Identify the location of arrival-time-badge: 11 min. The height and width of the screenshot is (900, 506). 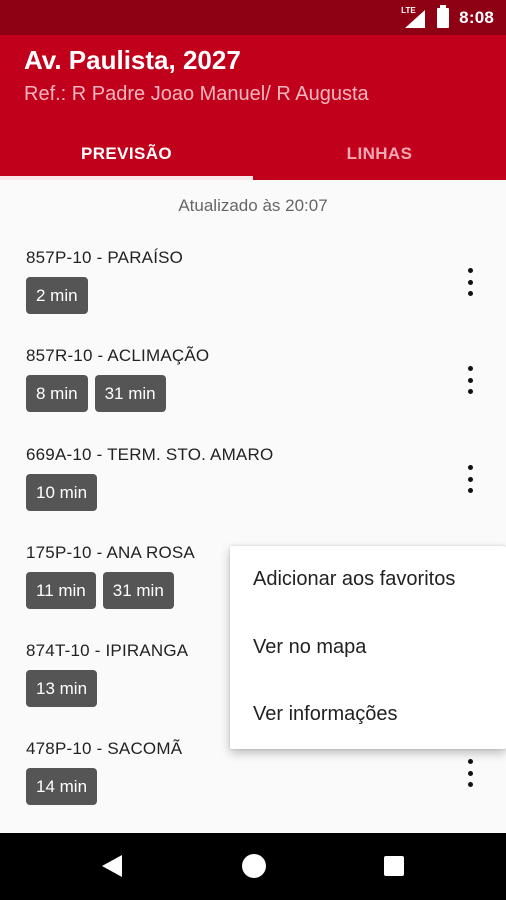
(61, 590).